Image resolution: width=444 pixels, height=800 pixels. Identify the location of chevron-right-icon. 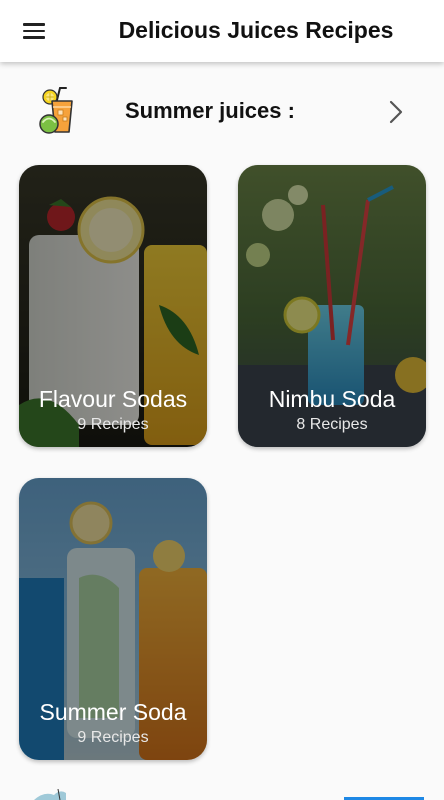
(396, 112).